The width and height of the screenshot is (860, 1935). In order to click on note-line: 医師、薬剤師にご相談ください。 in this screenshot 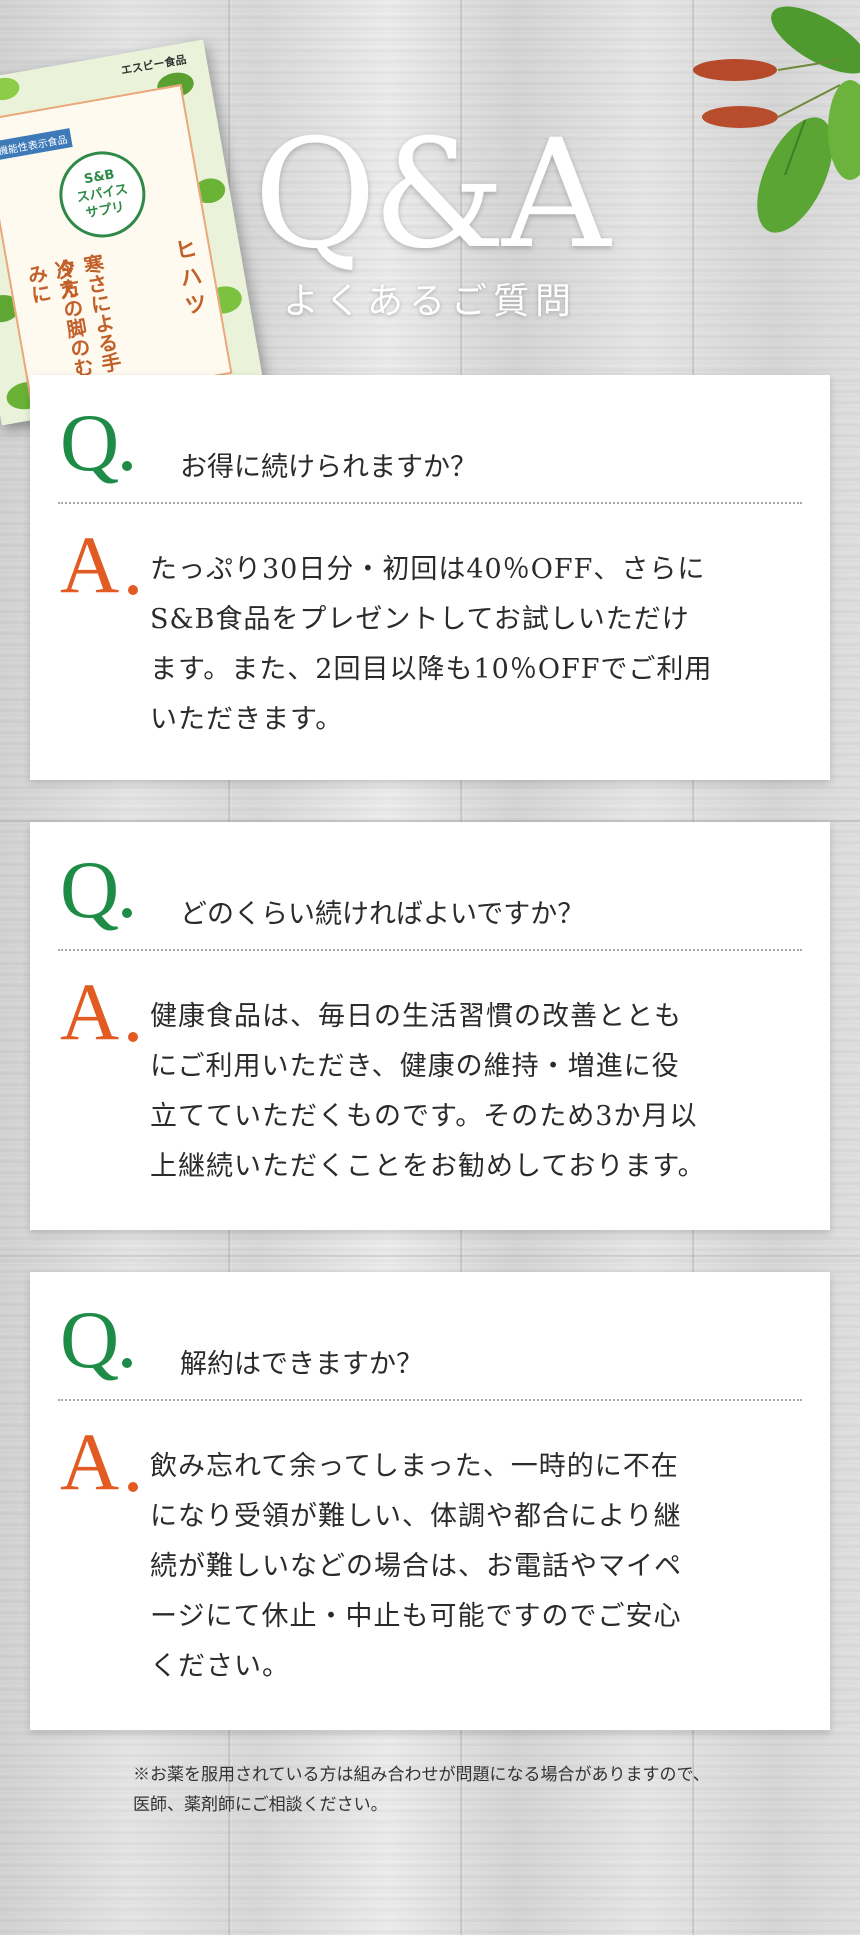, I will do `click(260, 1805)`.